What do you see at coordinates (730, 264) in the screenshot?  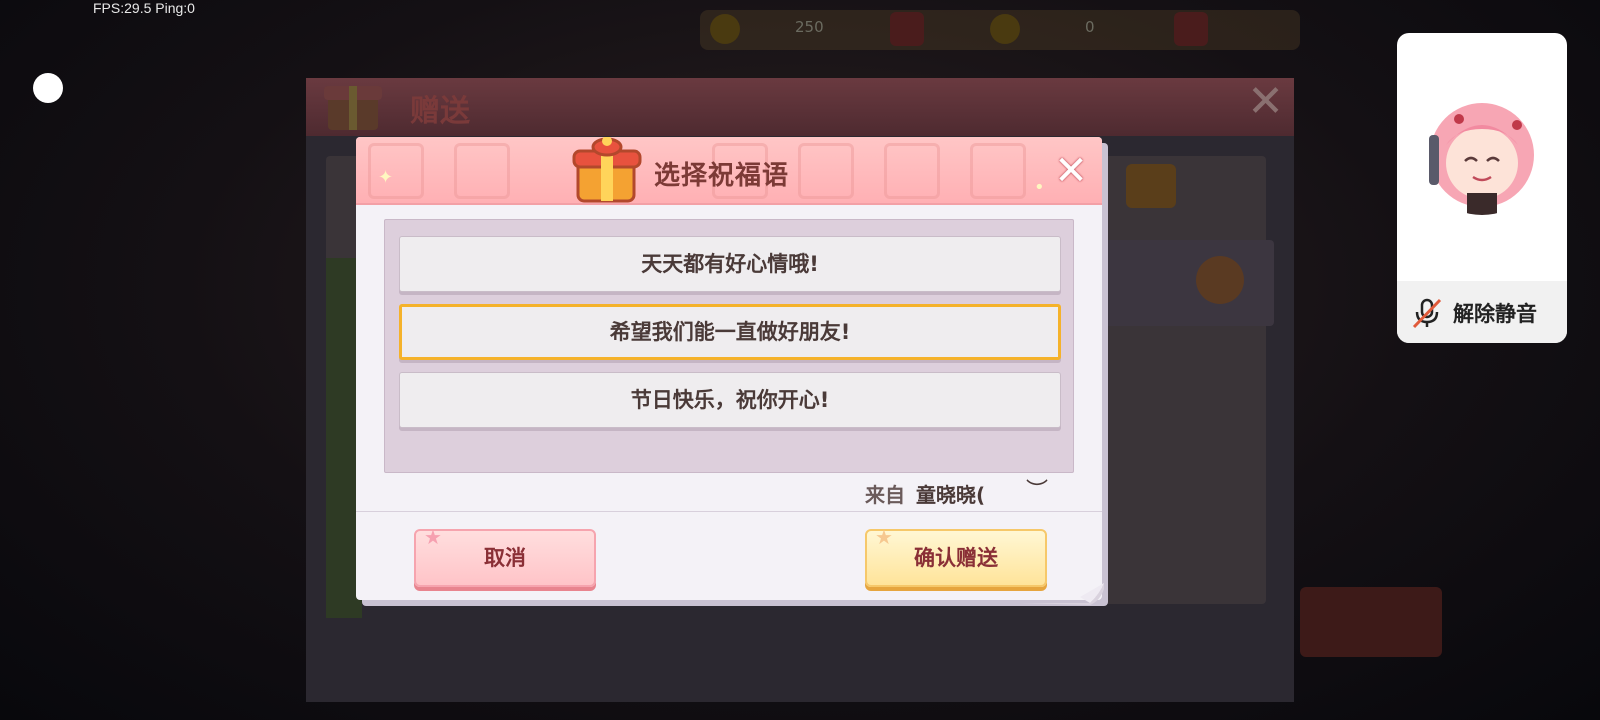 I see `wish-option-1: 天天都有好心情哦!` at bounding box center [730, 264].